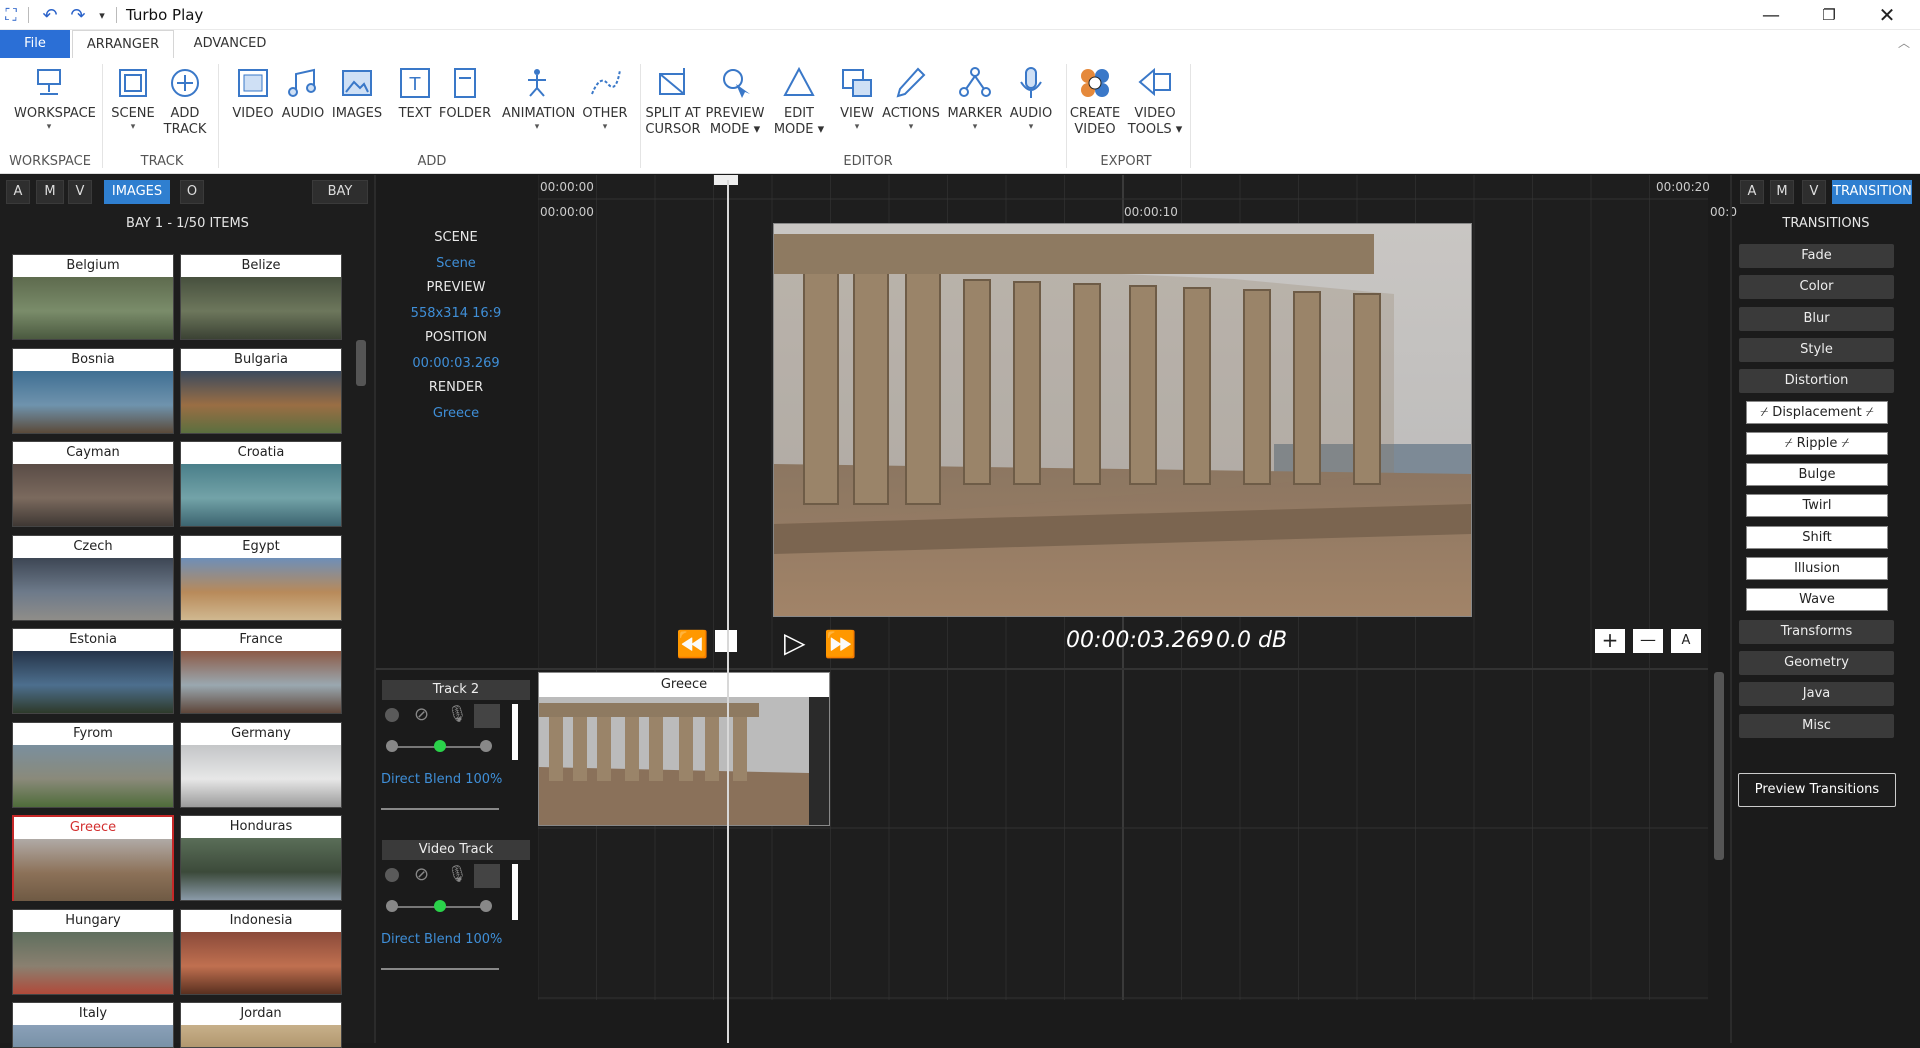 The image size is (1920, 1048). Describe the element at coordinates (1752, 192) in the screenshot. I see `transition-filter-a: A` at that location.